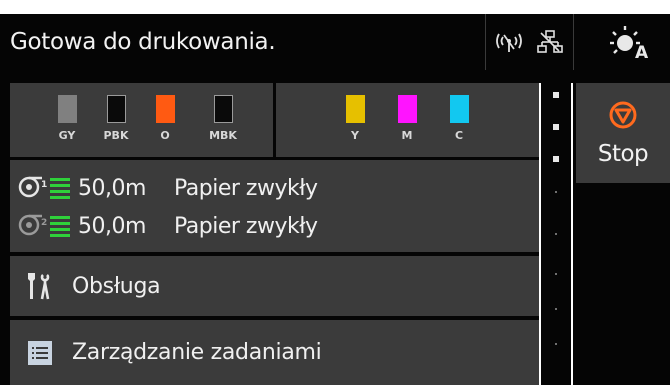 This screenshot has width=670, height=385. I want to click on stop-icon, so click(623, 117).